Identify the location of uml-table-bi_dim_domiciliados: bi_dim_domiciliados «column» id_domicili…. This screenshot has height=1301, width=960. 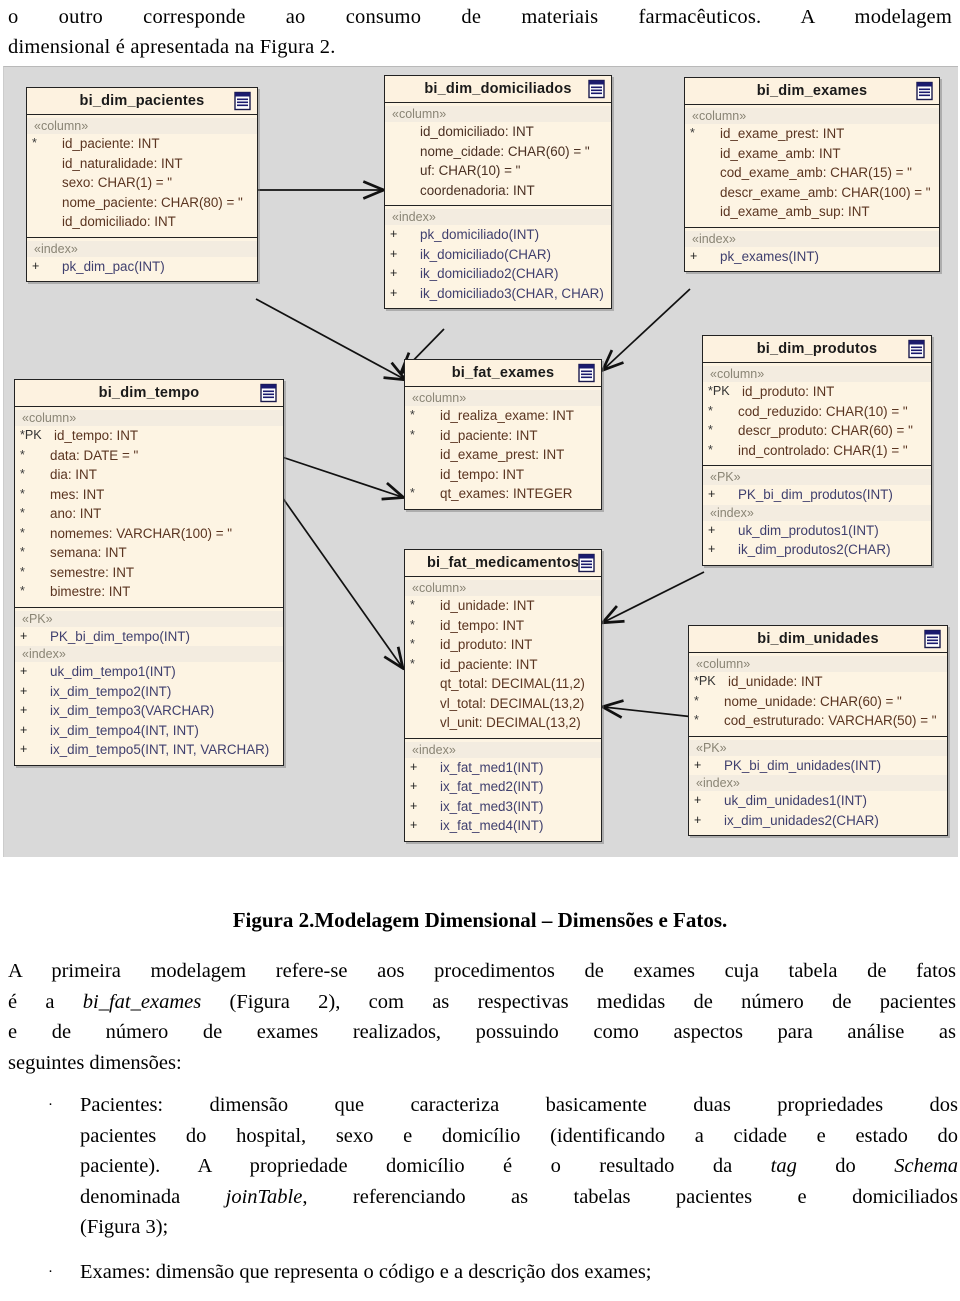
(498, 192).